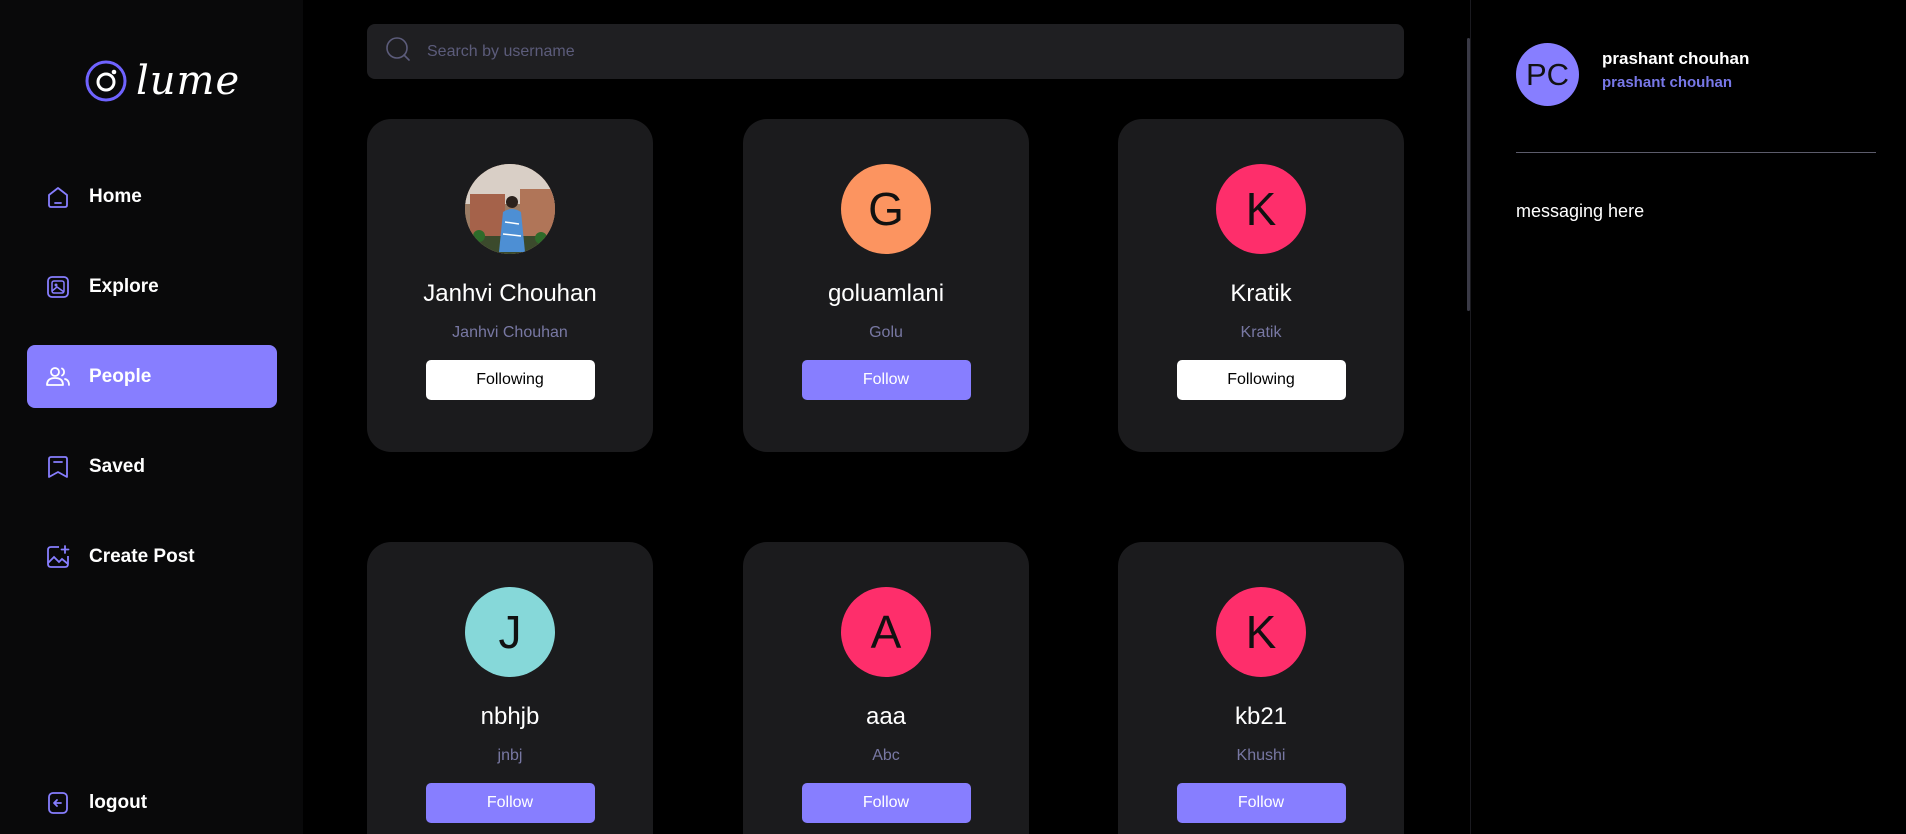  I want to click on avatar, so click(510, 209).